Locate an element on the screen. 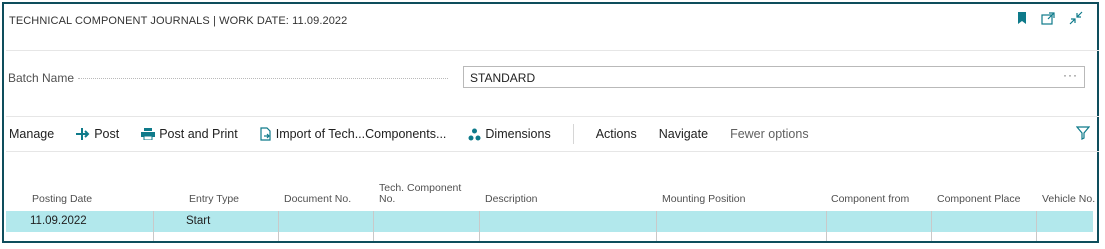 The height and width of the screenshot is (249, 1105). batch-name-field: STANDARD ··· is located at coordinates (774, 77).